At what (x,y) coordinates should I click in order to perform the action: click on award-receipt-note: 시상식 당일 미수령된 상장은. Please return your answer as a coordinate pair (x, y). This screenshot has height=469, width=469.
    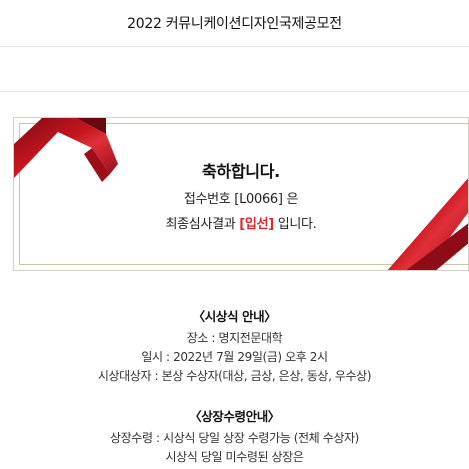
    Looking at the image, I should click on (234, 457).